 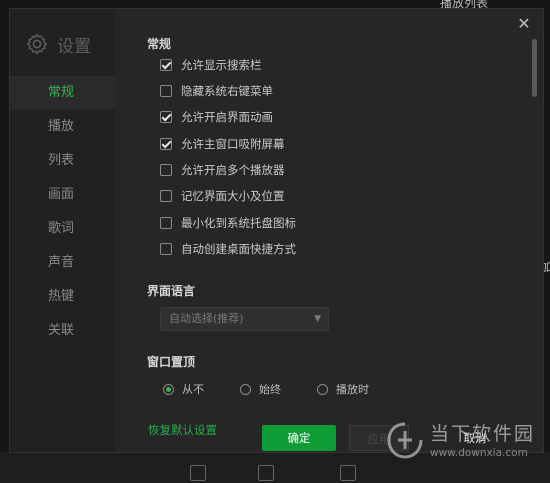 I want to click on nav-item-lyrics: 歌词, so click(x=62, y=229).